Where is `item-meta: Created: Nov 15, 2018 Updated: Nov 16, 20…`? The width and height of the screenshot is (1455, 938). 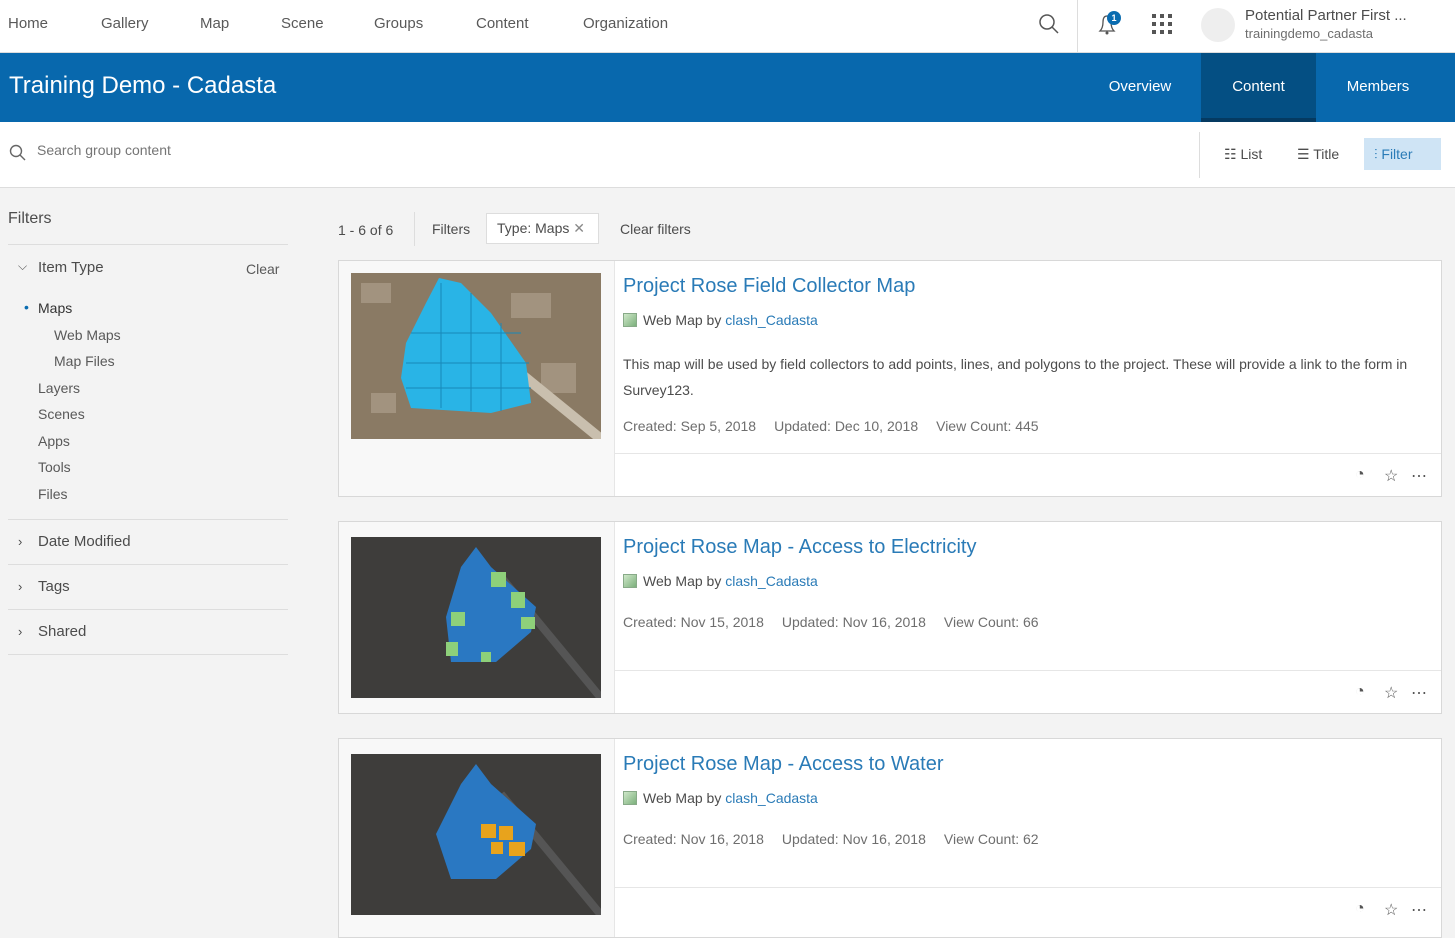
item-meta: Created: Nov 15, 2018 Updated: Nov 16, 20… is located at coordinates (840, 622).